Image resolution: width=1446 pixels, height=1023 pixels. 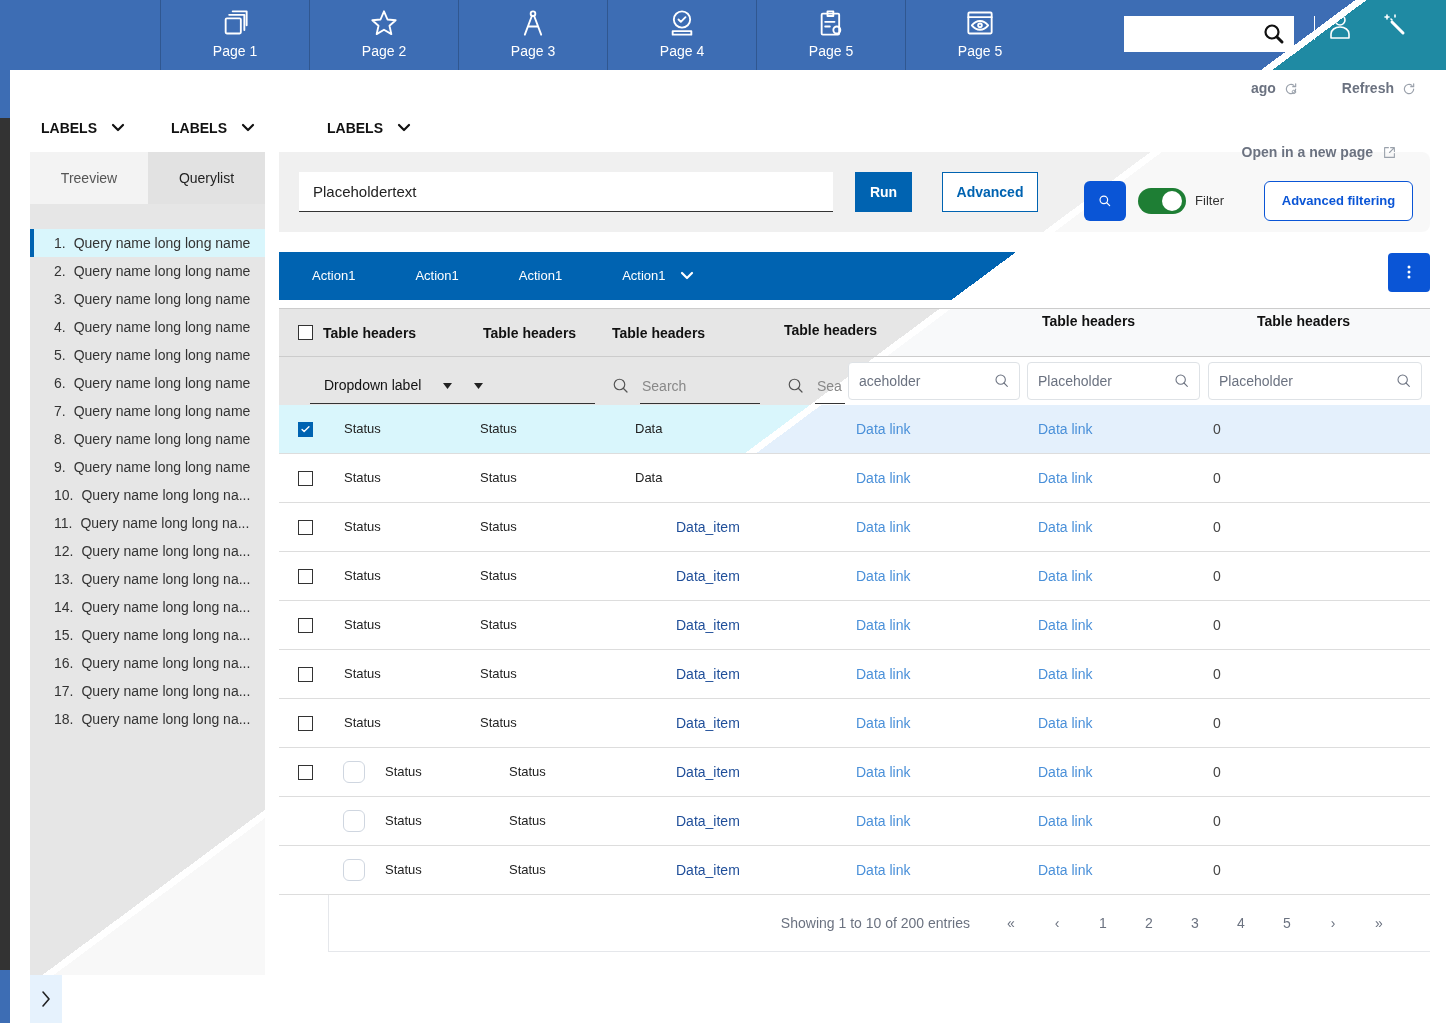 What do you see at coordinates (1409, 272) in the screenshot?
I see `more-menu-button` at bounding box center [1409, 272].